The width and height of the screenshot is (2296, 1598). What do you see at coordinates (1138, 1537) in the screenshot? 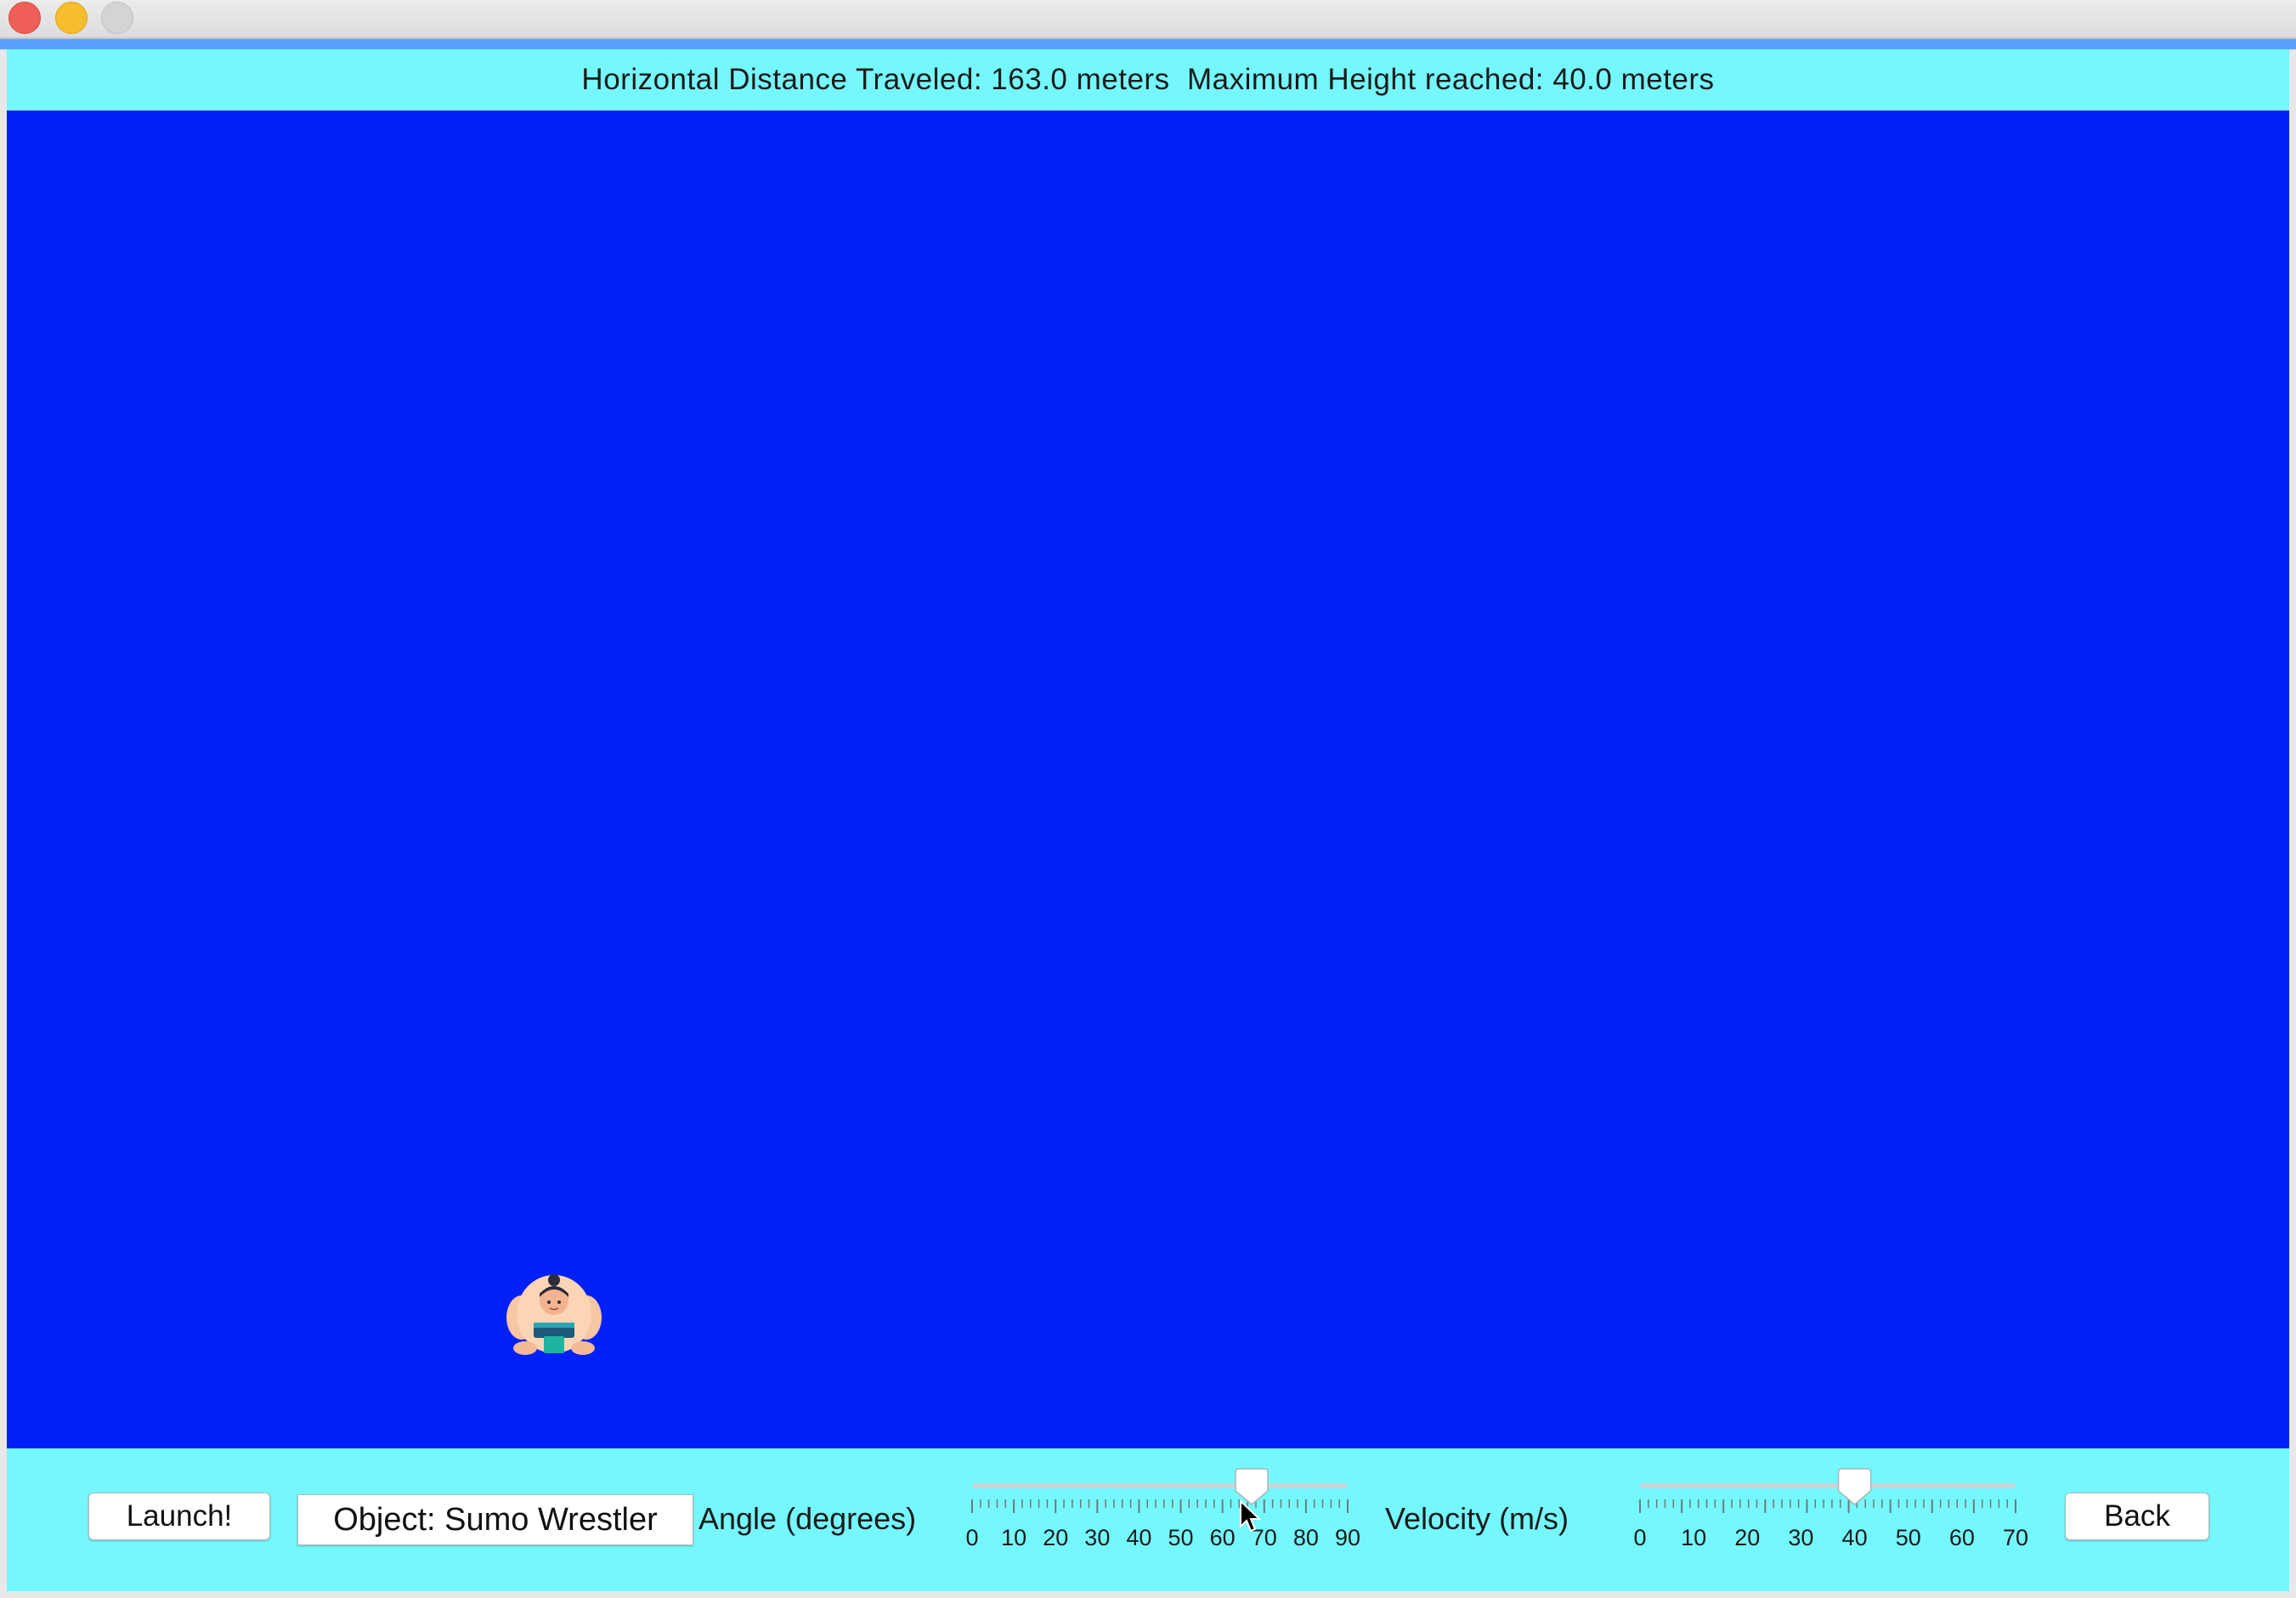
I see `angle-slider-tick-label: 40` at bounding box center [1138, 1537].